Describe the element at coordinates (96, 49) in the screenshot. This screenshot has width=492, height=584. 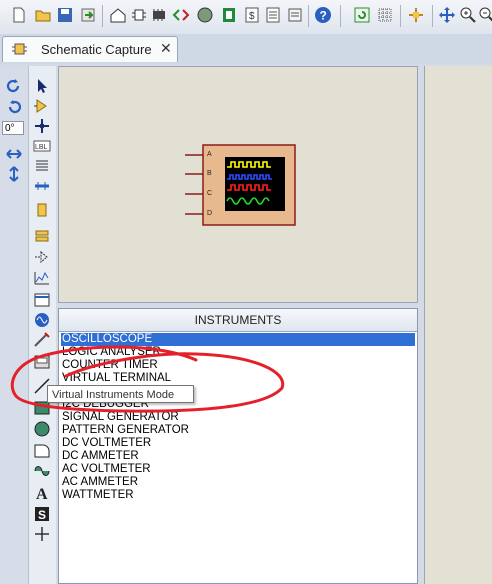
I see `tab-label: Schematic Capture` at that location.